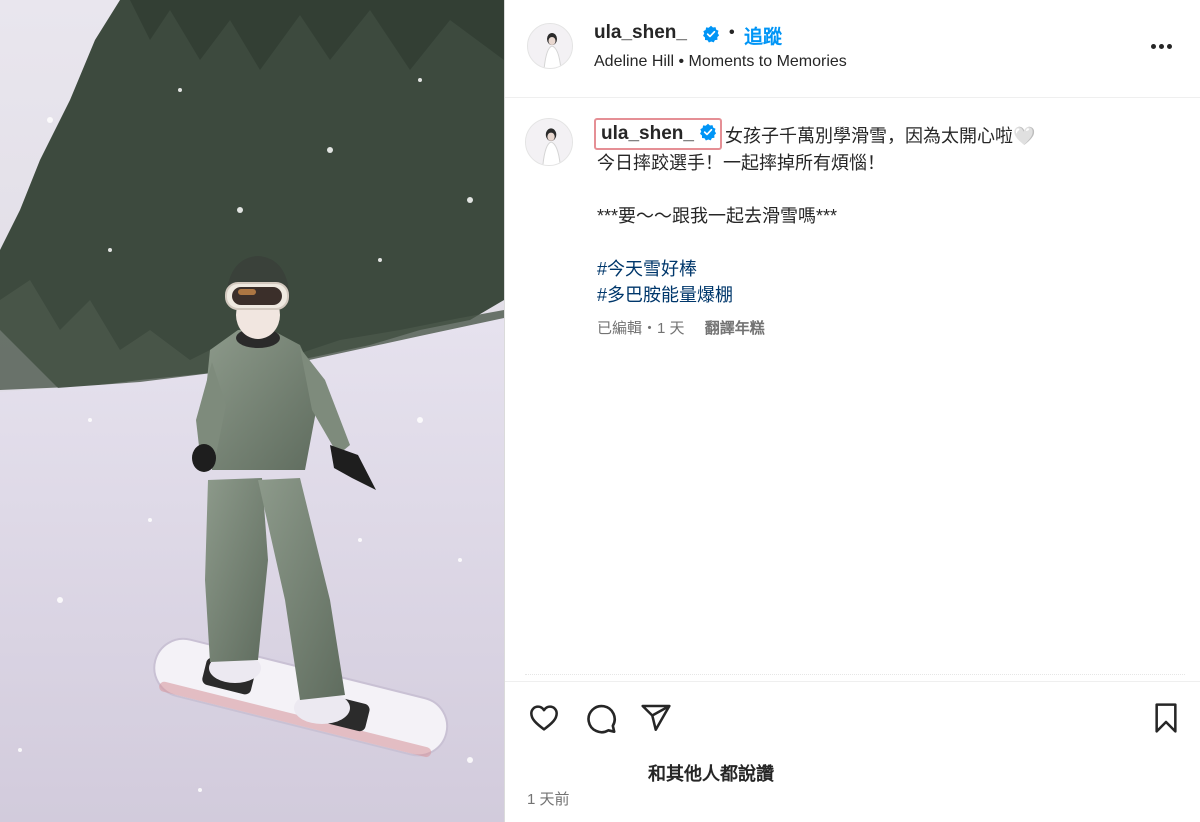 The height and width of the screenshot is (822, 1200). Describe the element at coordinates (877, 269) in the screenshot. I see `hashtag-link: #今天雪好棒` at that location.